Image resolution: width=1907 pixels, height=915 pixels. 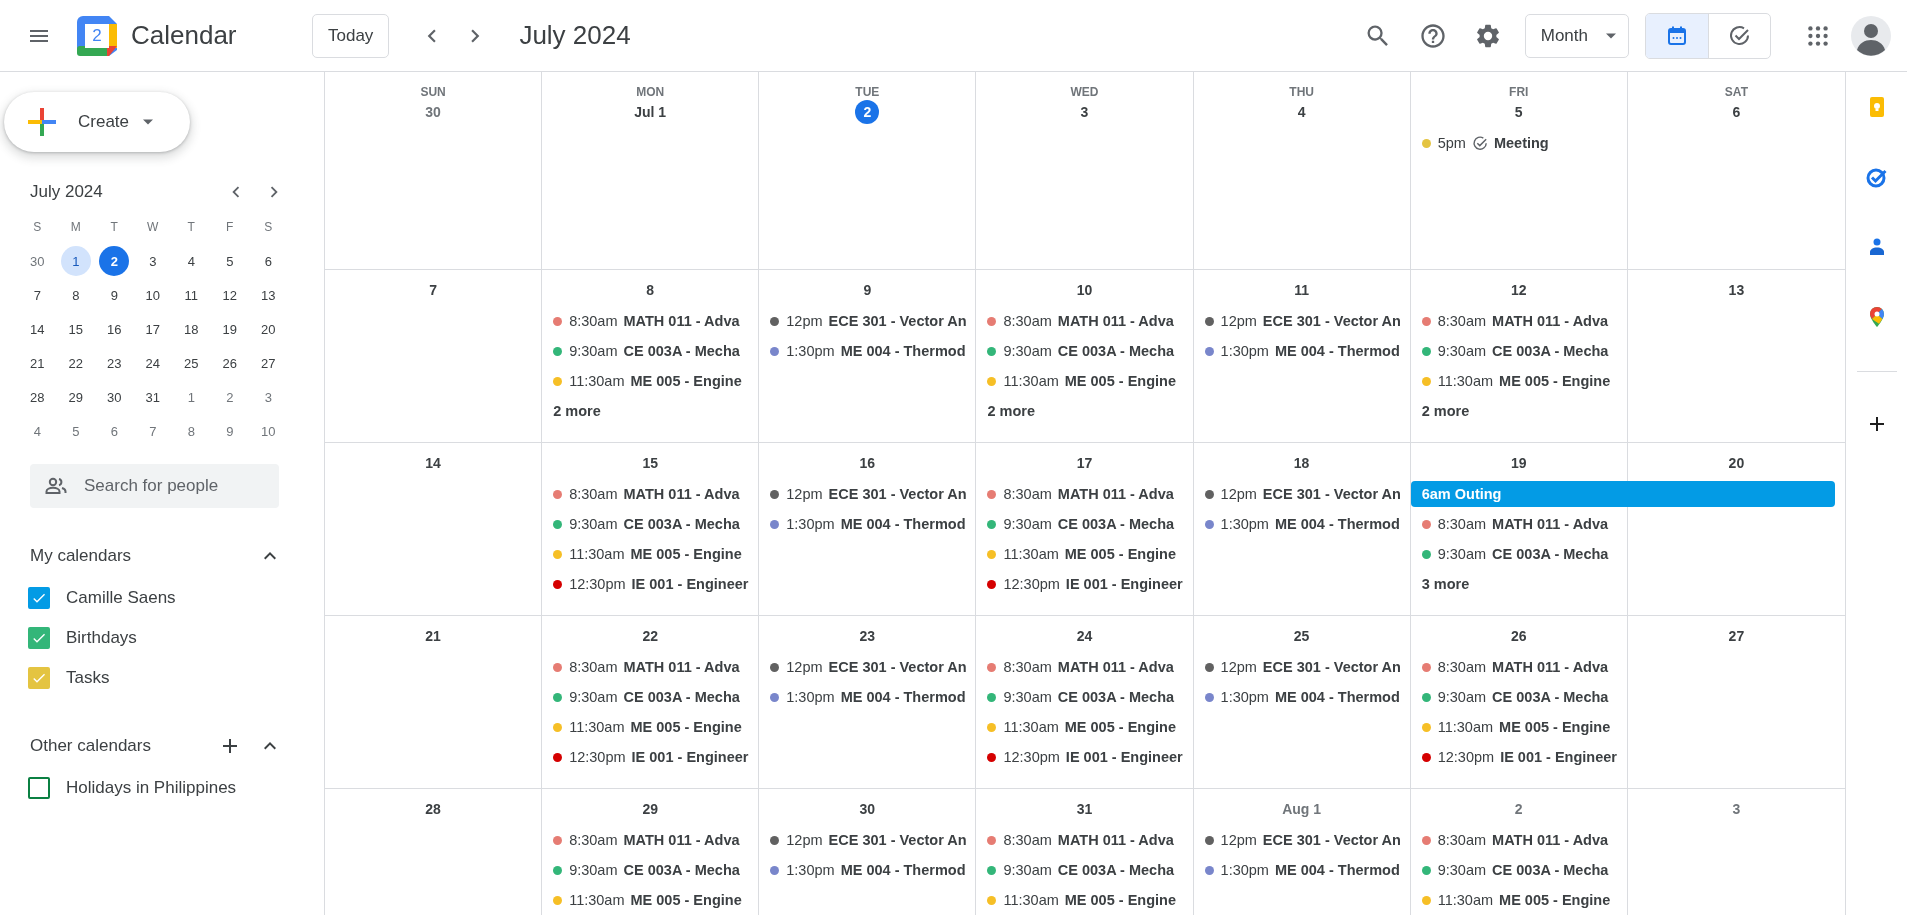 What do you see at coordinates (191, 397) in the screenshot?
I see `mini-calendar-day: 1` at bounding box center [191, 397].